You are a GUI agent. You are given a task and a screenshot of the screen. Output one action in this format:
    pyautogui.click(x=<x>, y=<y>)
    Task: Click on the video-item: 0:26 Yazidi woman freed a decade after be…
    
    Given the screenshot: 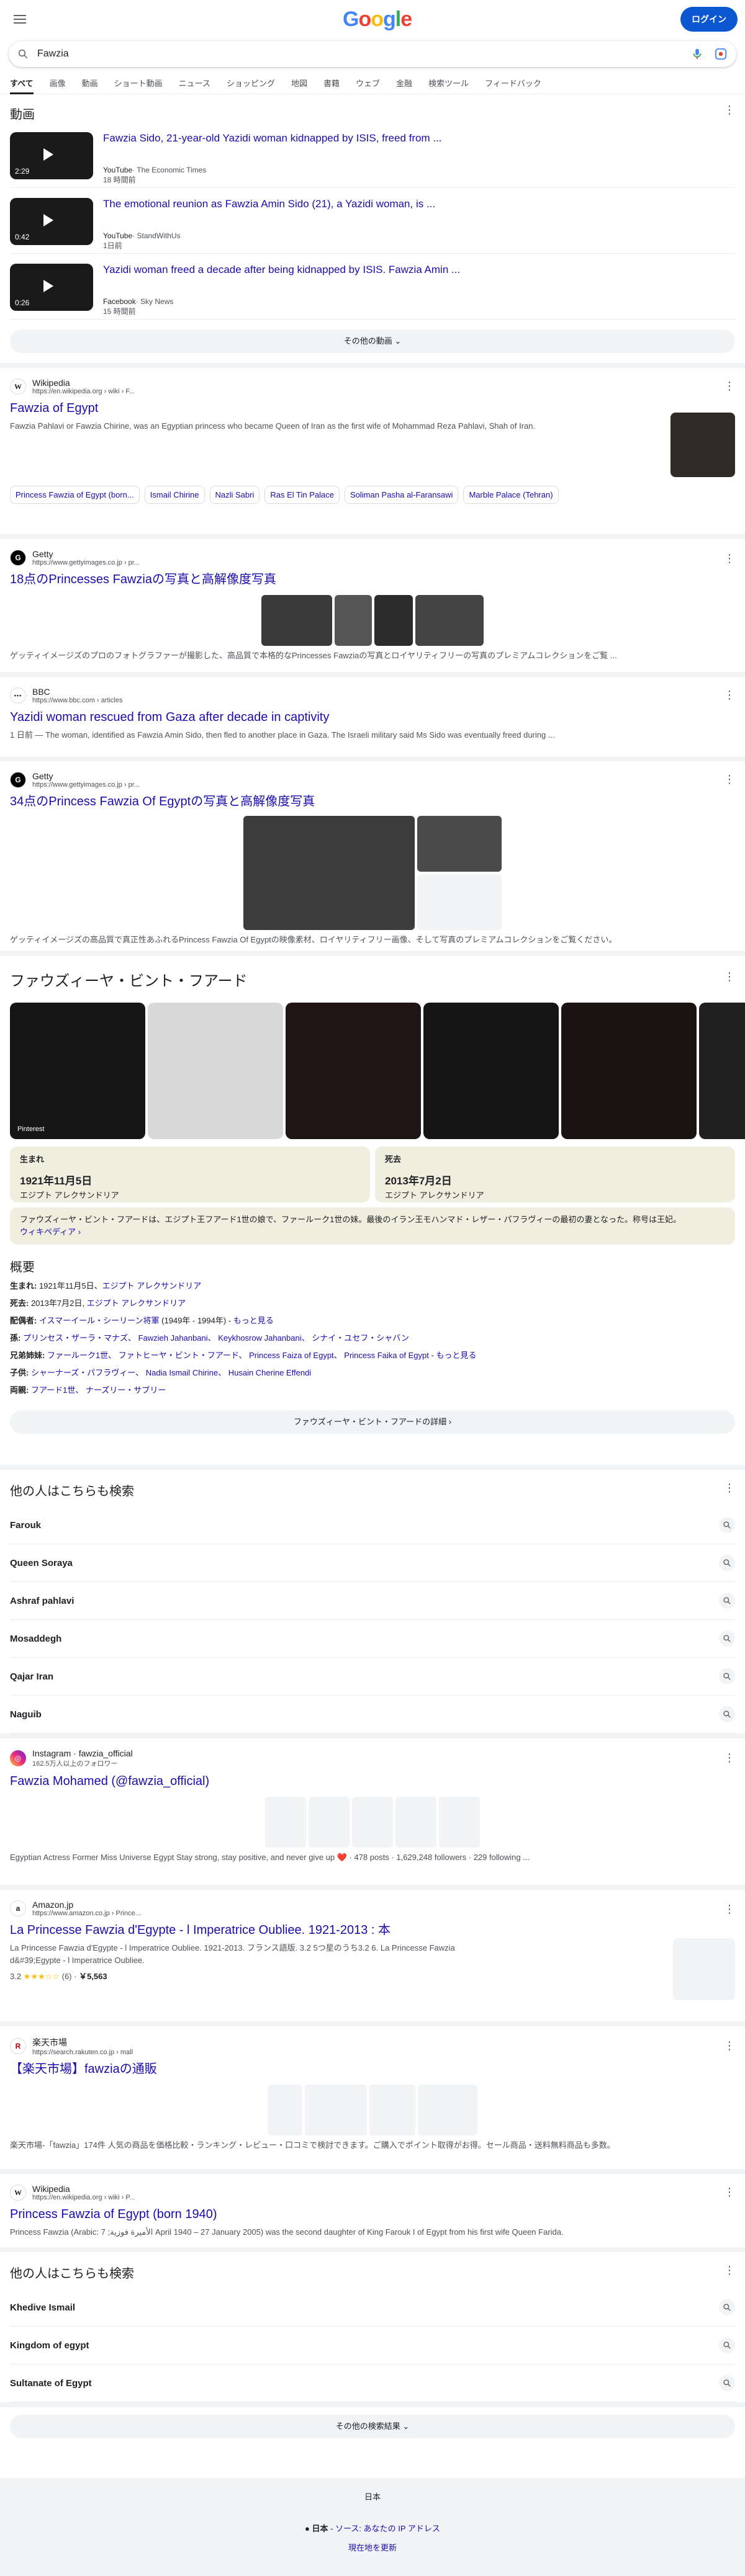 What is the action you would take?
    pyautogui.click(x=372, y=287)
    